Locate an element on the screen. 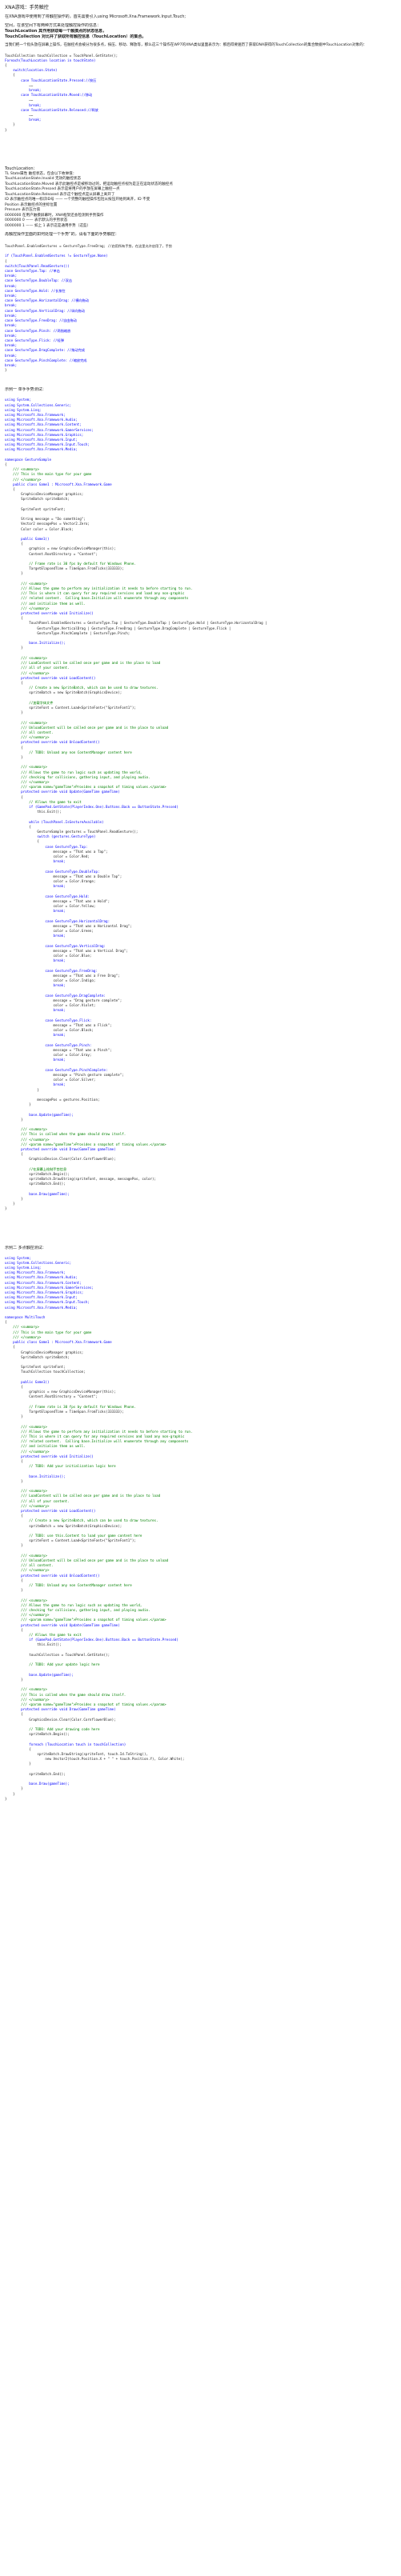  example2-code-line: } is located at coordinates (6, 1798).